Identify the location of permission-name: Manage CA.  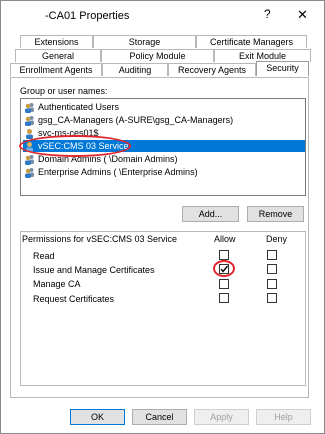
(57, 284).